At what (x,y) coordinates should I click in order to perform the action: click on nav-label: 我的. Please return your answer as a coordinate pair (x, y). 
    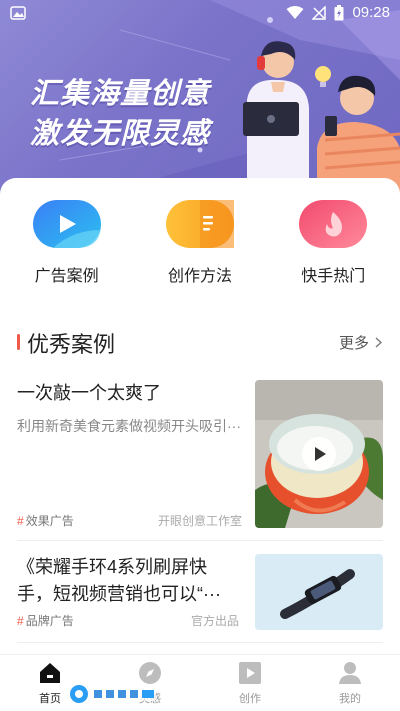
    Looking at the image, I should click on (350, 699).